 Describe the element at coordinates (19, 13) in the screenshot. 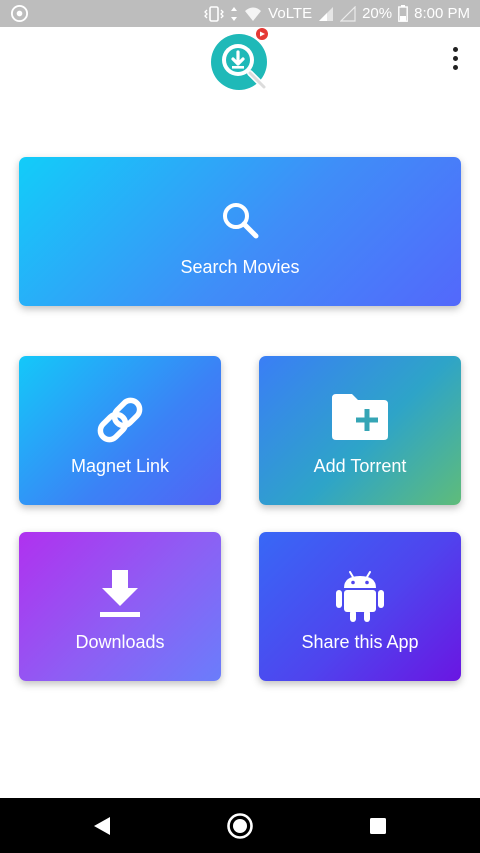

I see `app-notification-icon` at that location.